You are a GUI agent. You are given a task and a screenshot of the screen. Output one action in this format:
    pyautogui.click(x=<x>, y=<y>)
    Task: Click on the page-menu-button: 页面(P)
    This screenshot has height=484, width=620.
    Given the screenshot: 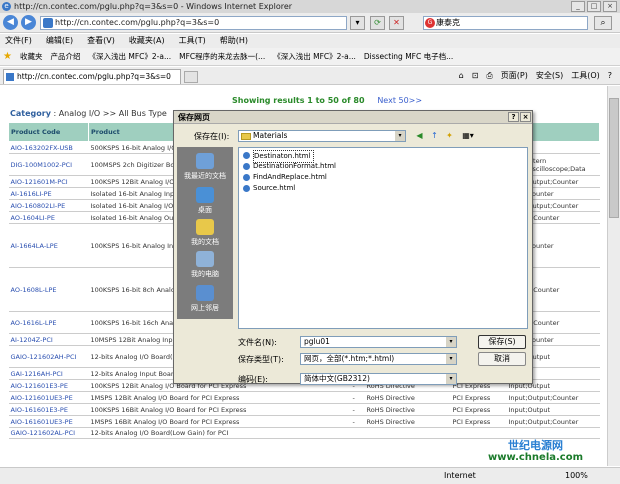 What is the action you would take?
    pyautogui.click(x=514, y=76)
    